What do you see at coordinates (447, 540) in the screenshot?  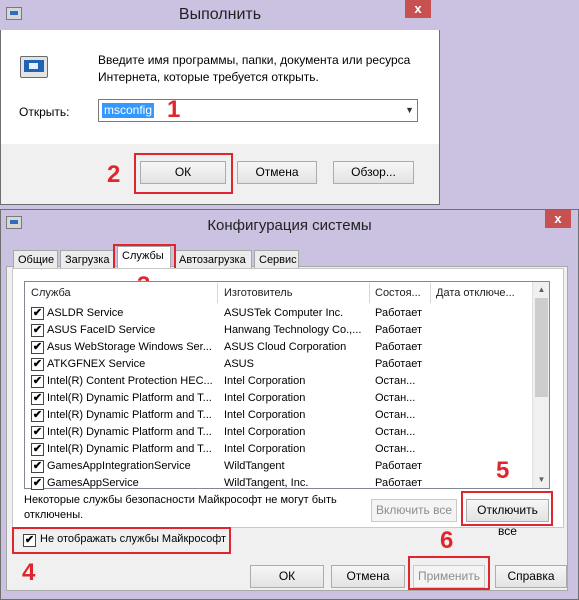 I see `annotation-6: 6` at bounding box center [447, 540].